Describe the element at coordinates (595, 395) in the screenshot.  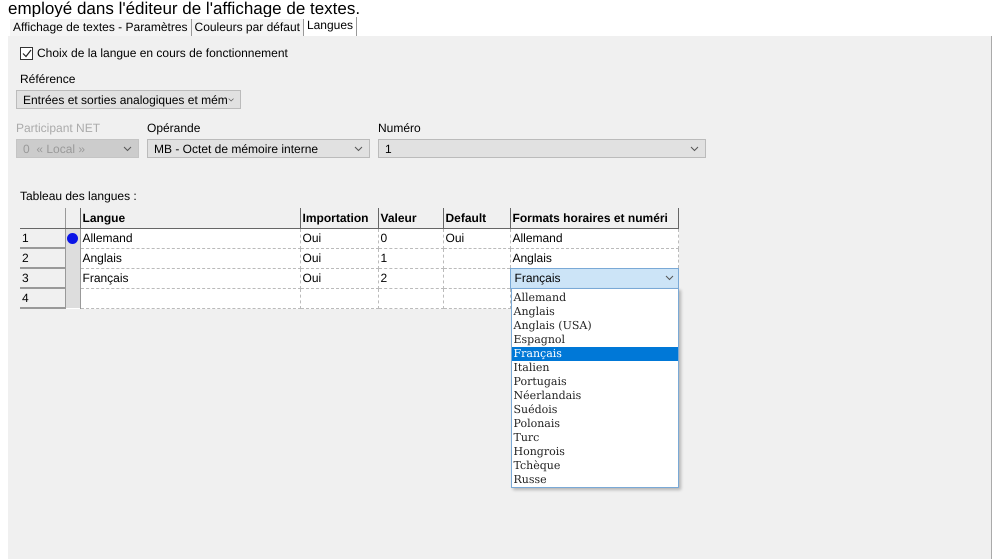
I see `dropdown-option: Néerlandais` at that location.